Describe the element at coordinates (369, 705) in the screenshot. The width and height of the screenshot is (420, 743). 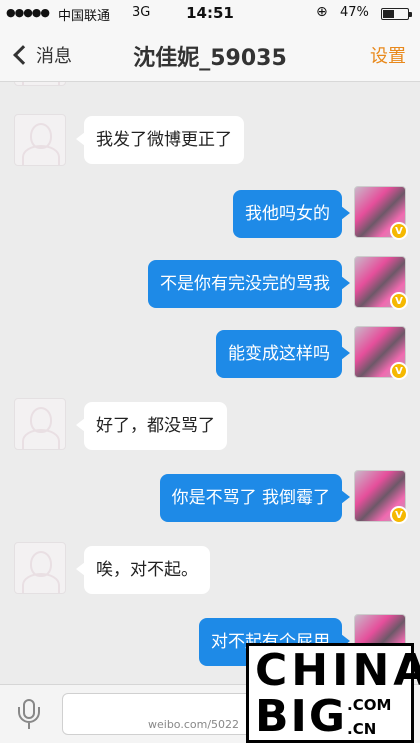
I see `logo-suffix-com: .COM` at that location.